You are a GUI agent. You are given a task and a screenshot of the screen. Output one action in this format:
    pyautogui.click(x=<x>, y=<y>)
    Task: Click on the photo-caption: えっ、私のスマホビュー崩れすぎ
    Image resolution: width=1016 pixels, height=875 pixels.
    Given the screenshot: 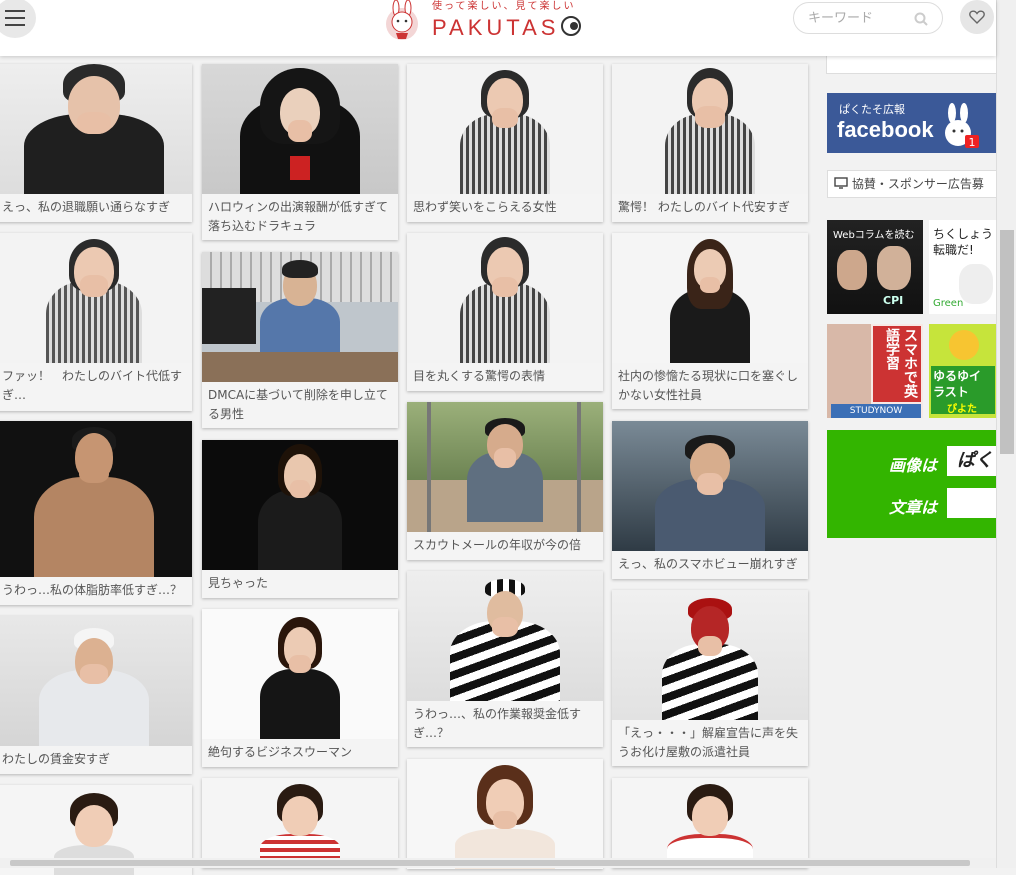 What is the action you would take?
    pyautogui.click(x=710, y=565)
    